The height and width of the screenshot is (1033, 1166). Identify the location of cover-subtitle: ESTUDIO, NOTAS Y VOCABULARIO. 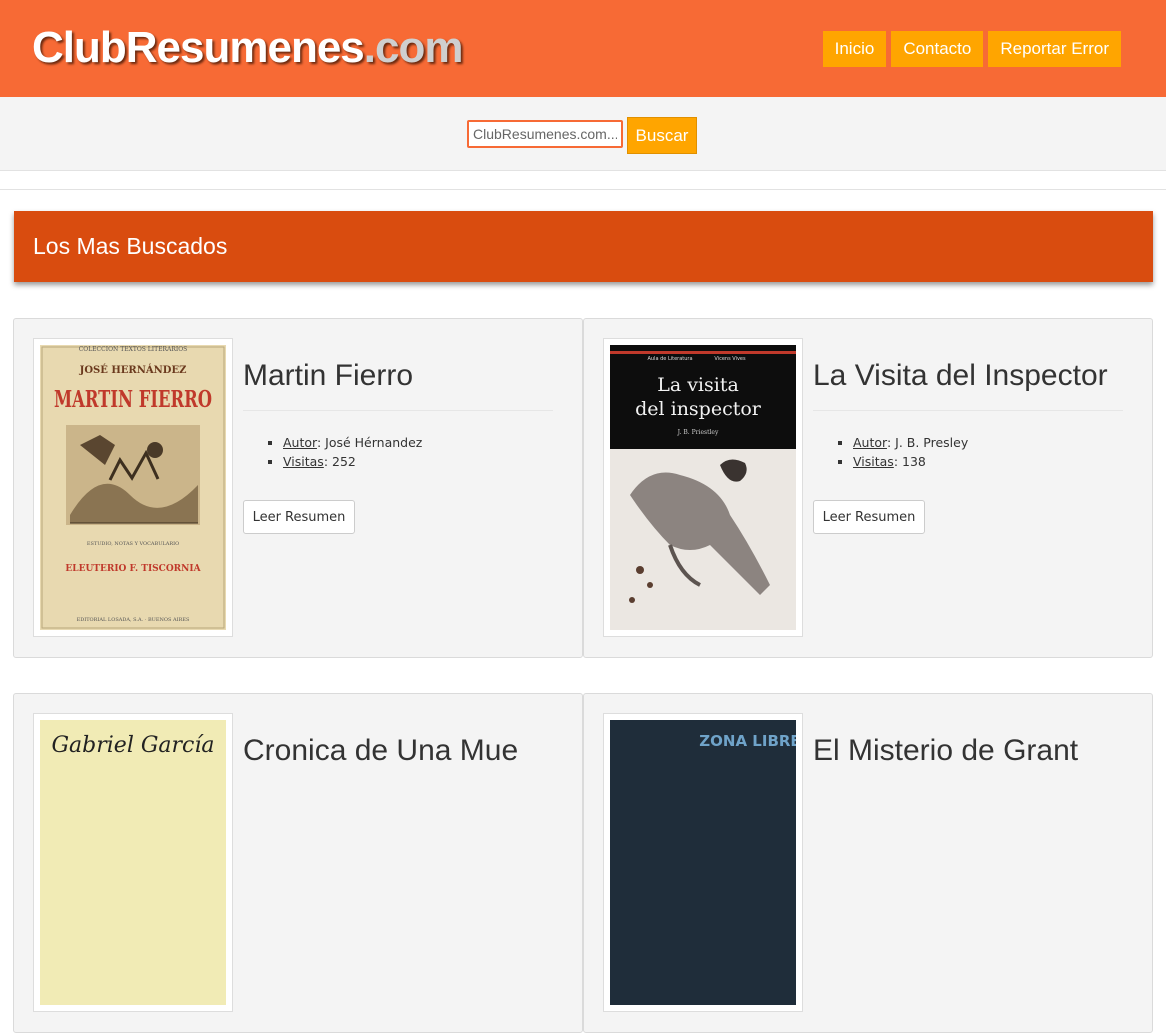
(133, 544).